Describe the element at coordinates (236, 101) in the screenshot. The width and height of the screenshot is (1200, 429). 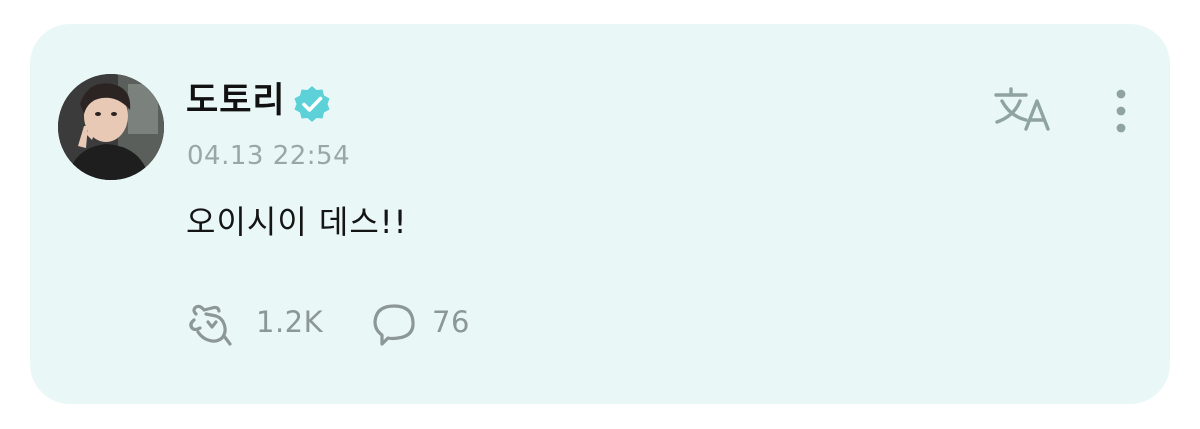
I see `author-name: 도토리` at that location.